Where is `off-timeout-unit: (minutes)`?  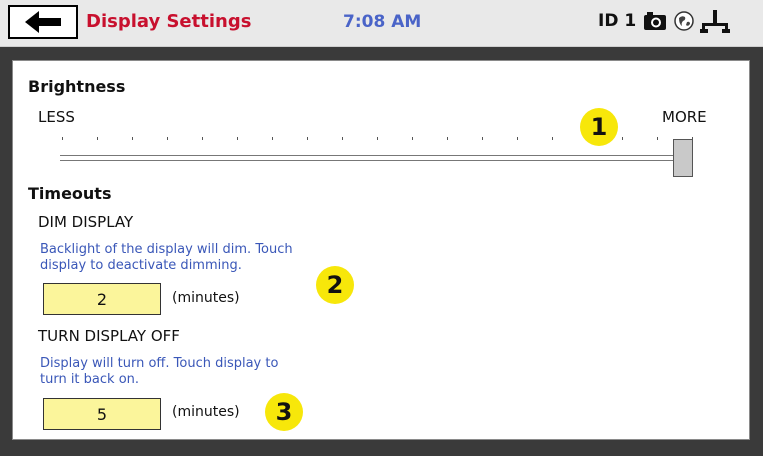 off-timeout-unit: (minutes) is located at coordinates (206, 412).